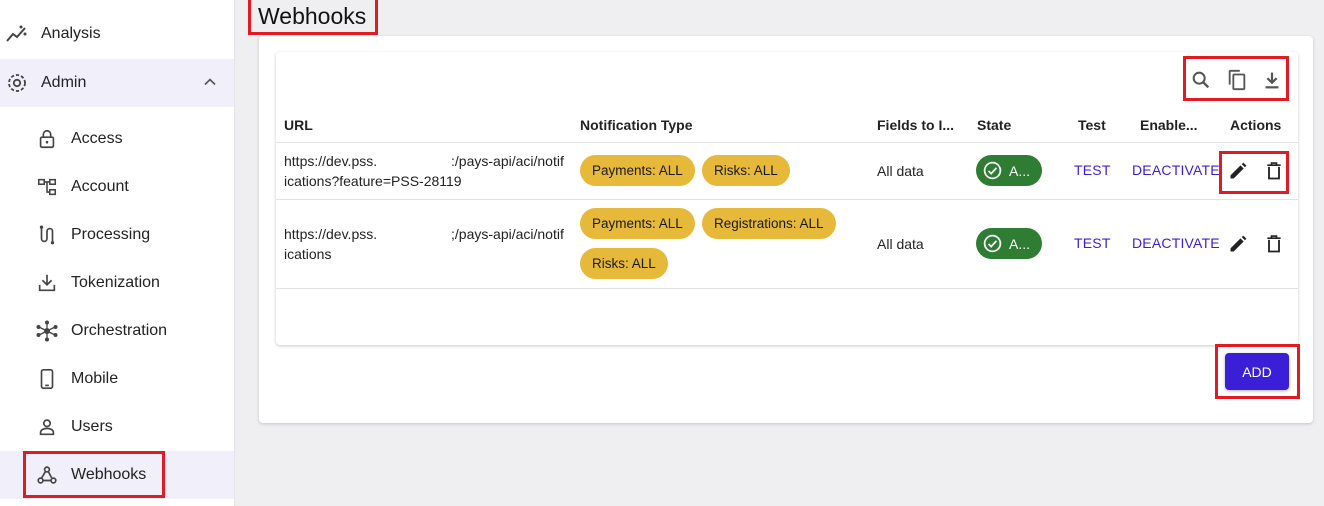 Image resolution: width=1324 pixels, height=506 pixels. I want to click on nav-analysis-label: Analysis, so click(71, 33).